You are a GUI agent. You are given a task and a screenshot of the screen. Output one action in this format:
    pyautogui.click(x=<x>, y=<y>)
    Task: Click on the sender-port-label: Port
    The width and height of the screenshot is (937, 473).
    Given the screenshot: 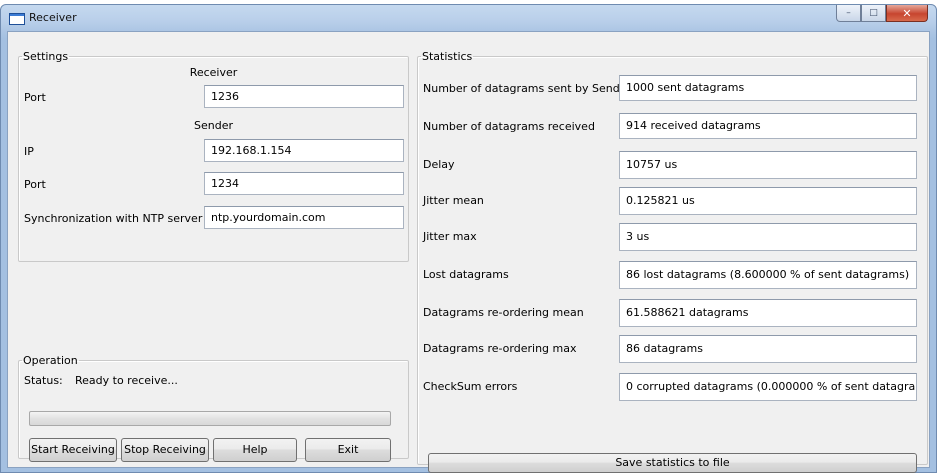 What is the action you would take?
    pyautogui.click(x=35, y=184)
    